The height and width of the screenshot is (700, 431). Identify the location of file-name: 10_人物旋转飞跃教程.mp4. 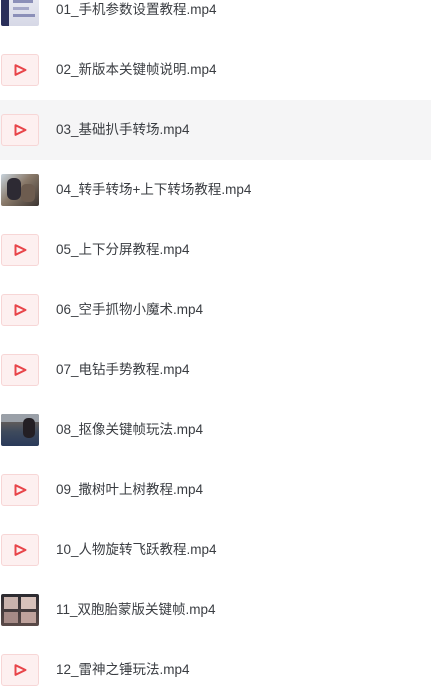
(136, 549).